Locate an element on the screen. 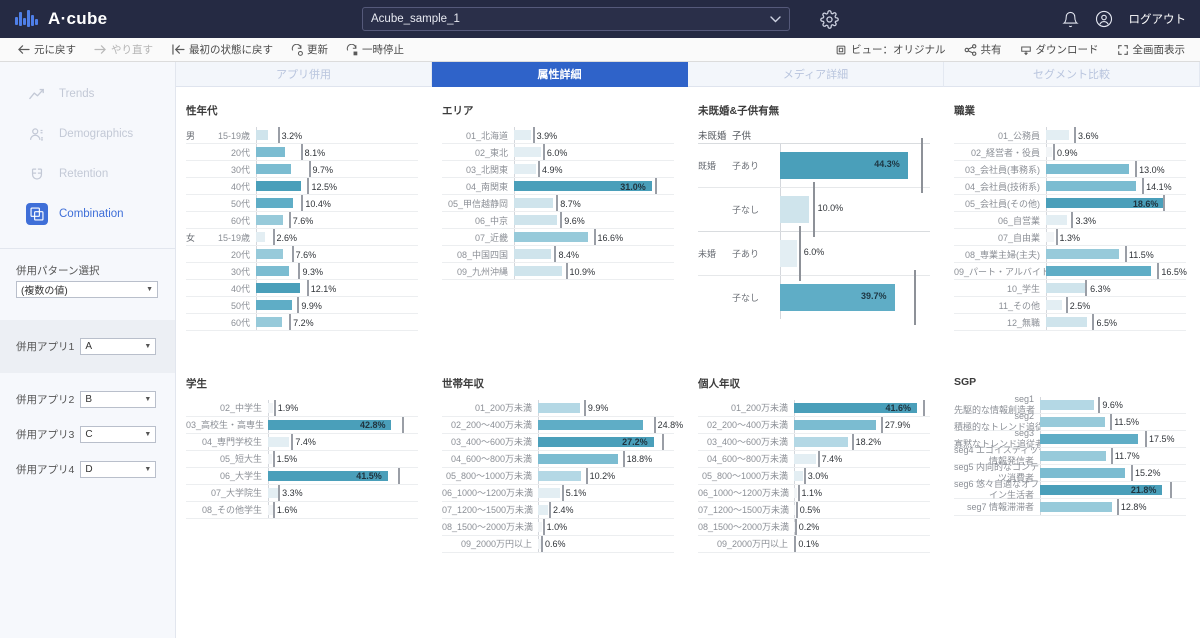  app-select-4: D ▼ is located at coordinates (118, 469).